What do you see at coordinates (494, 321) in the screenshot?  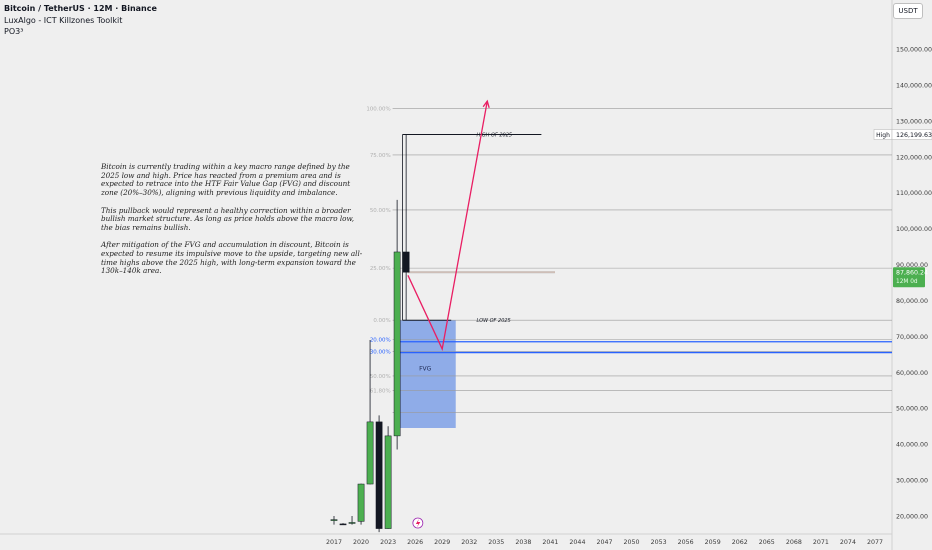 I see `level-label: LOW OF 2025` at bounding box center [494, 321].